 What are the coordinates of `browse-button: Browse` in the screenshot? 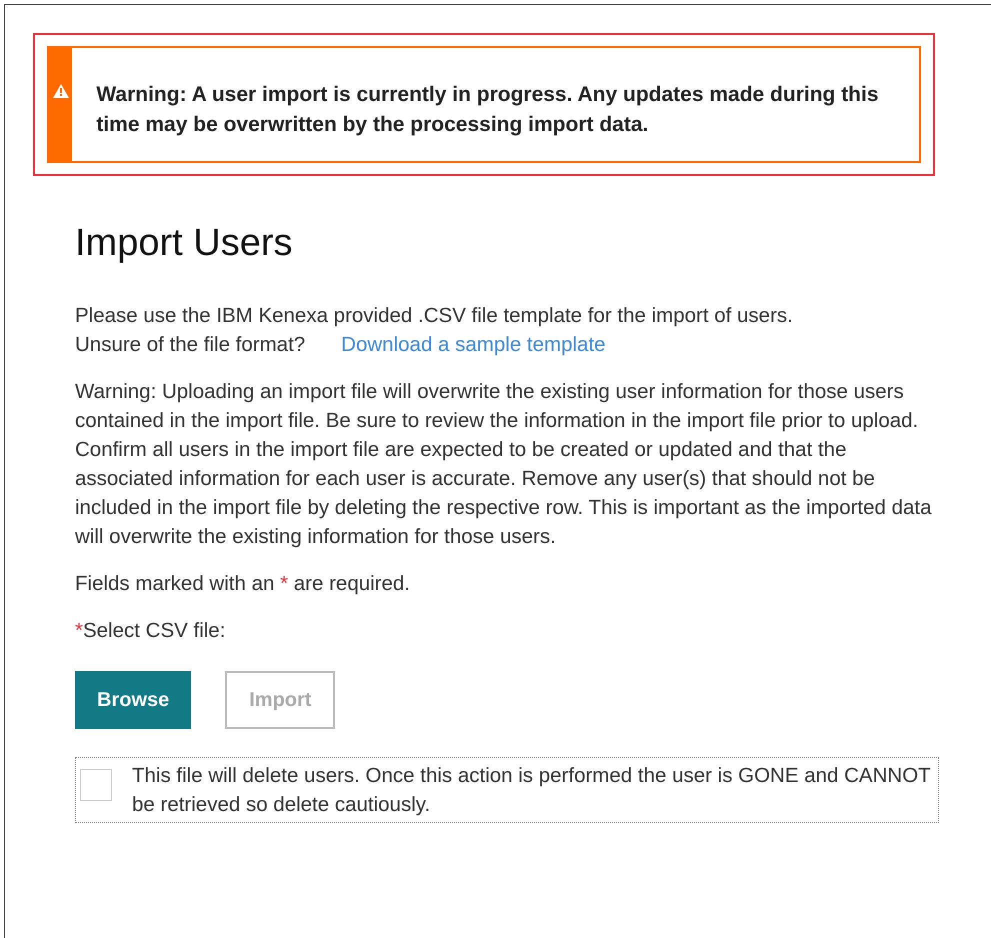 It's located at (133, 700).